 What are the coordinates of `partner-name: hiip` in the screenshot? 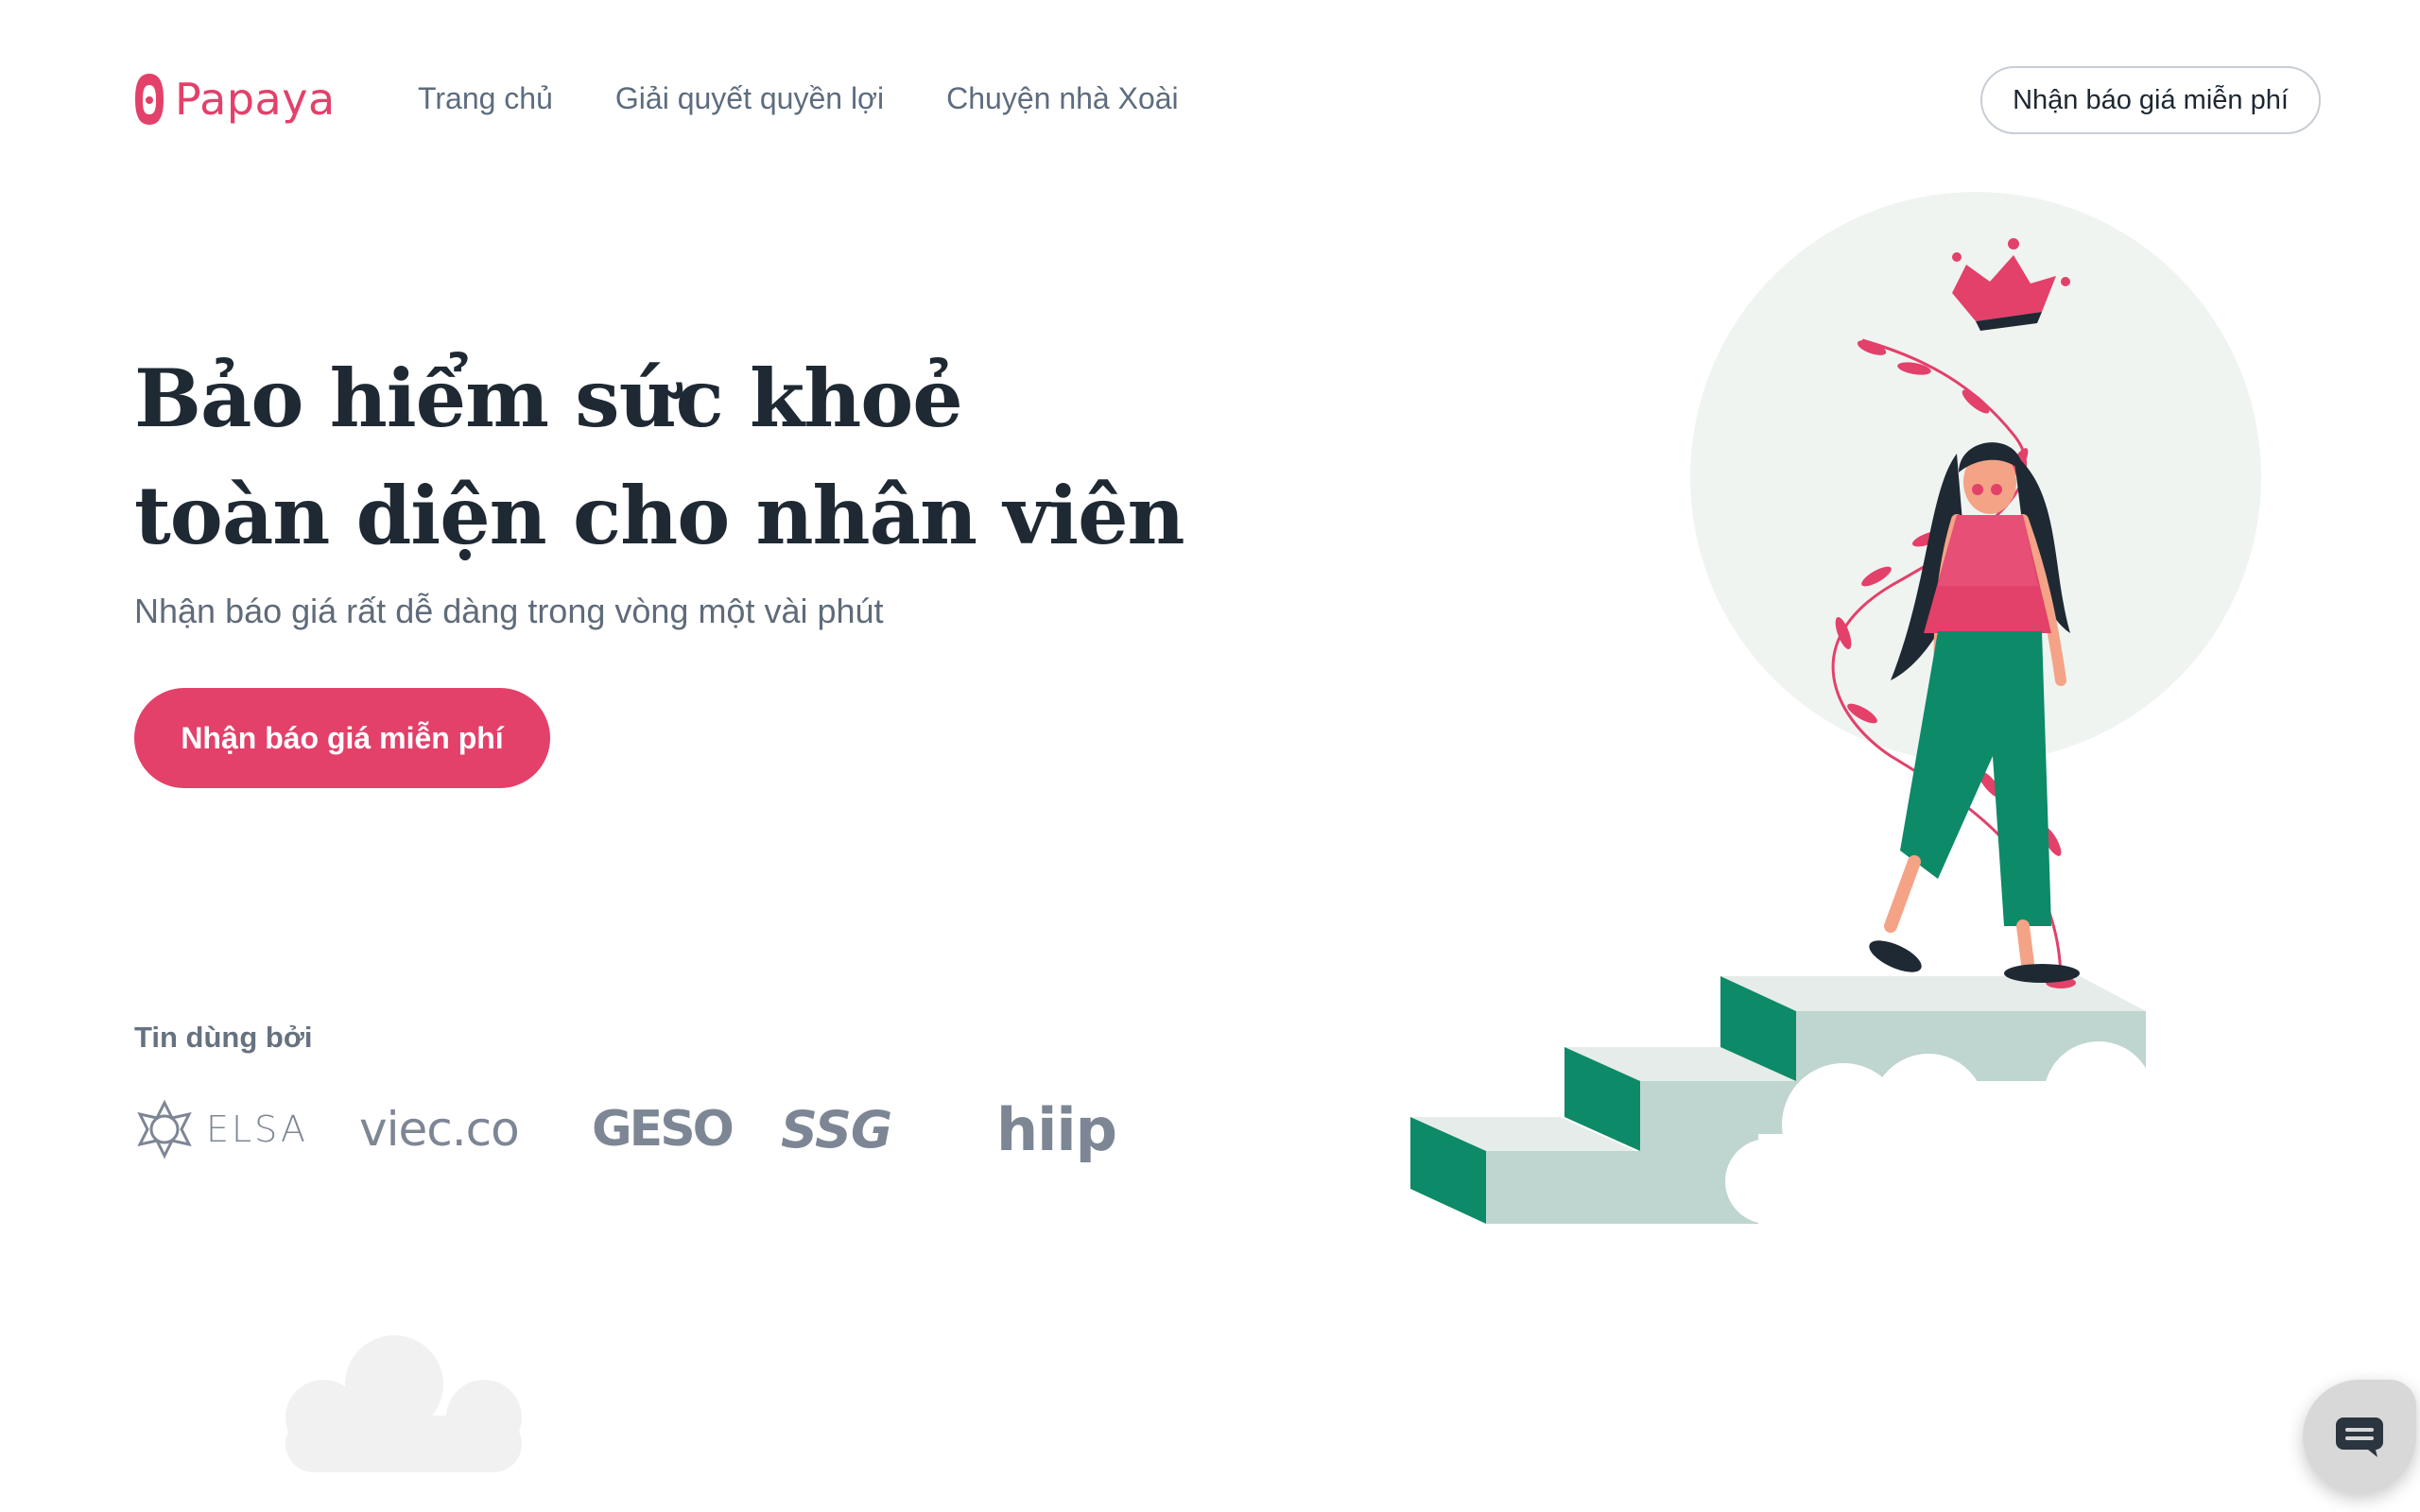 It's located at (1056, 1129).